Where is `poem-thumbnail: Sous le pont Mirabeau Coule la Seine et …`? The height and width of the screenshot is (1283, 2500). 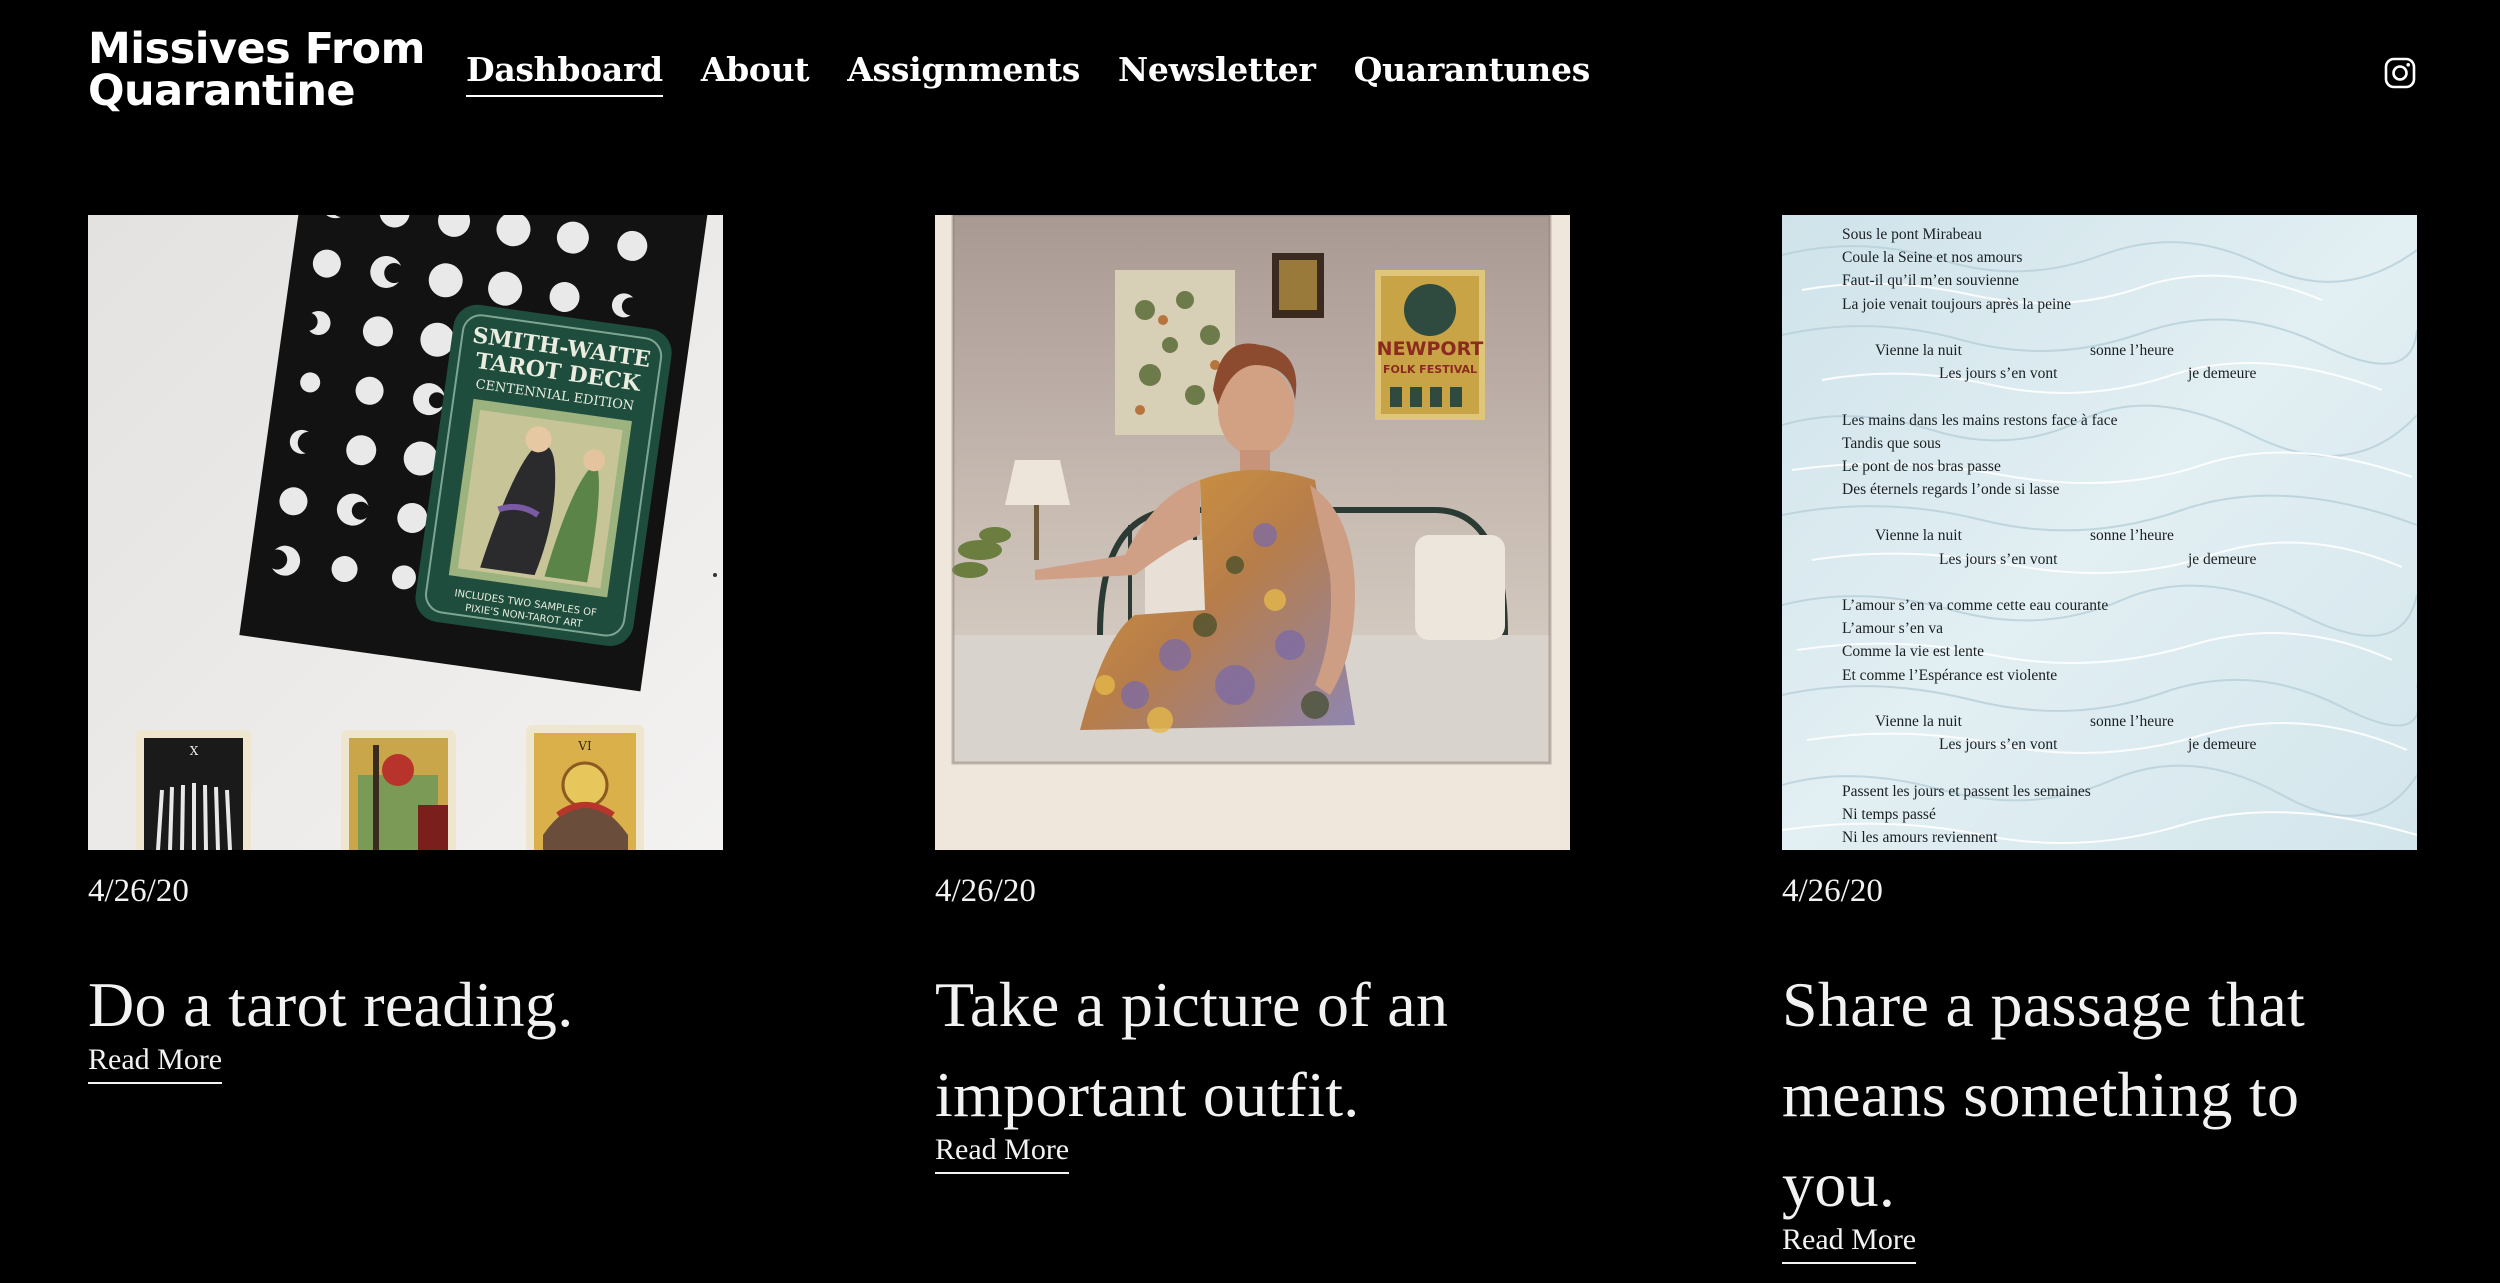
poem-thumbnail: Sous le pont Mirabeau Coule la Seine et … is located at coordinates (2099, 532).